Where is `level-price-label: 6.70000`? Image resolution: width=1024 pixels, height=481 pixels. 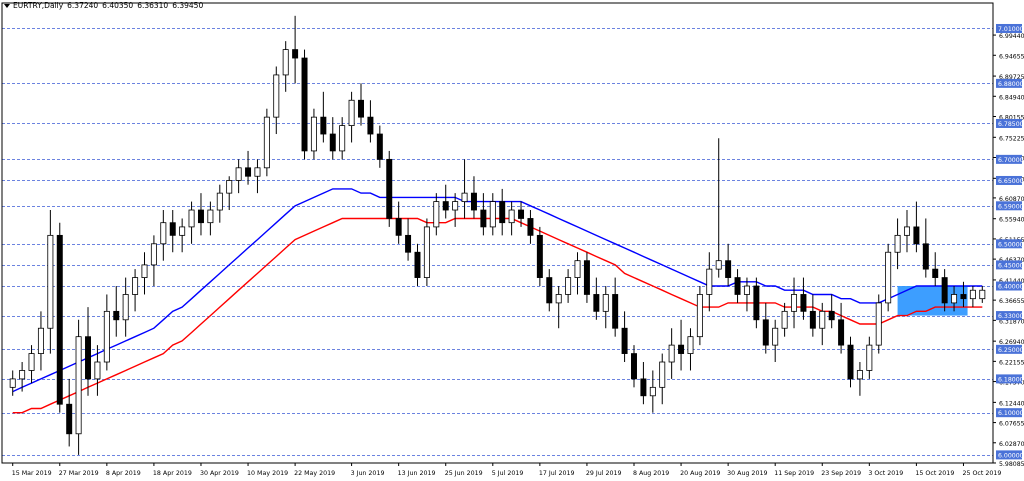
level-price-label: 6.70000 is located at coordinates (1011, 160).